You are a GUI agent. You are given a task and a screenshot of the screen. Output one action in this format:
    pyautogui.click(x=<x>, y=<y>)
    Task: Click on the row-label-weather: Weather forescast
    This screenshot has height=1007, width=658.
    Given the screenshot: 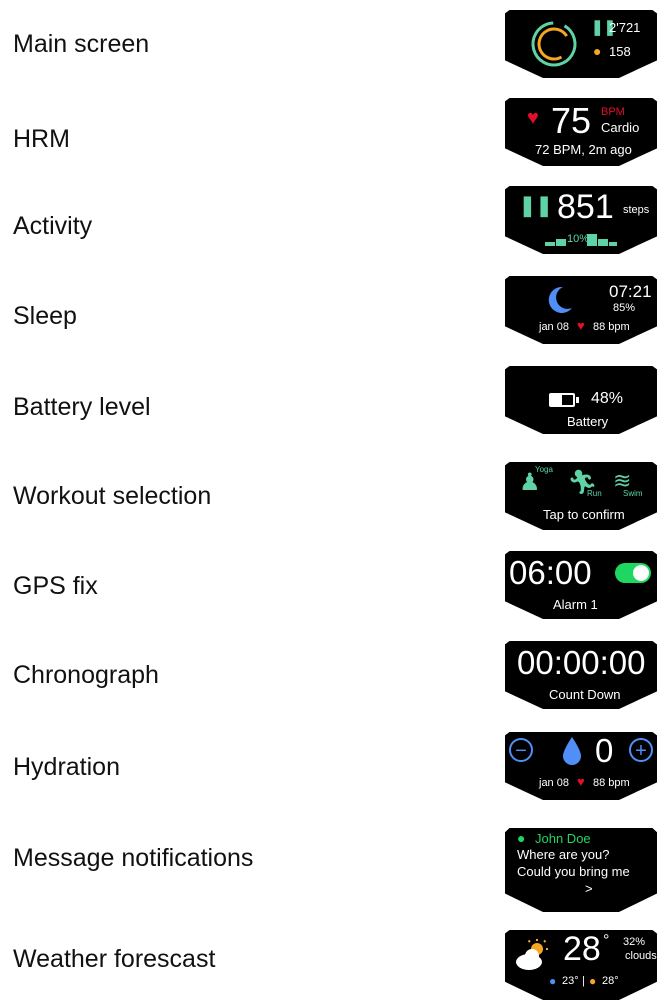 What is the action you would take?
    pyautogui.click(x=114, y=959)
    